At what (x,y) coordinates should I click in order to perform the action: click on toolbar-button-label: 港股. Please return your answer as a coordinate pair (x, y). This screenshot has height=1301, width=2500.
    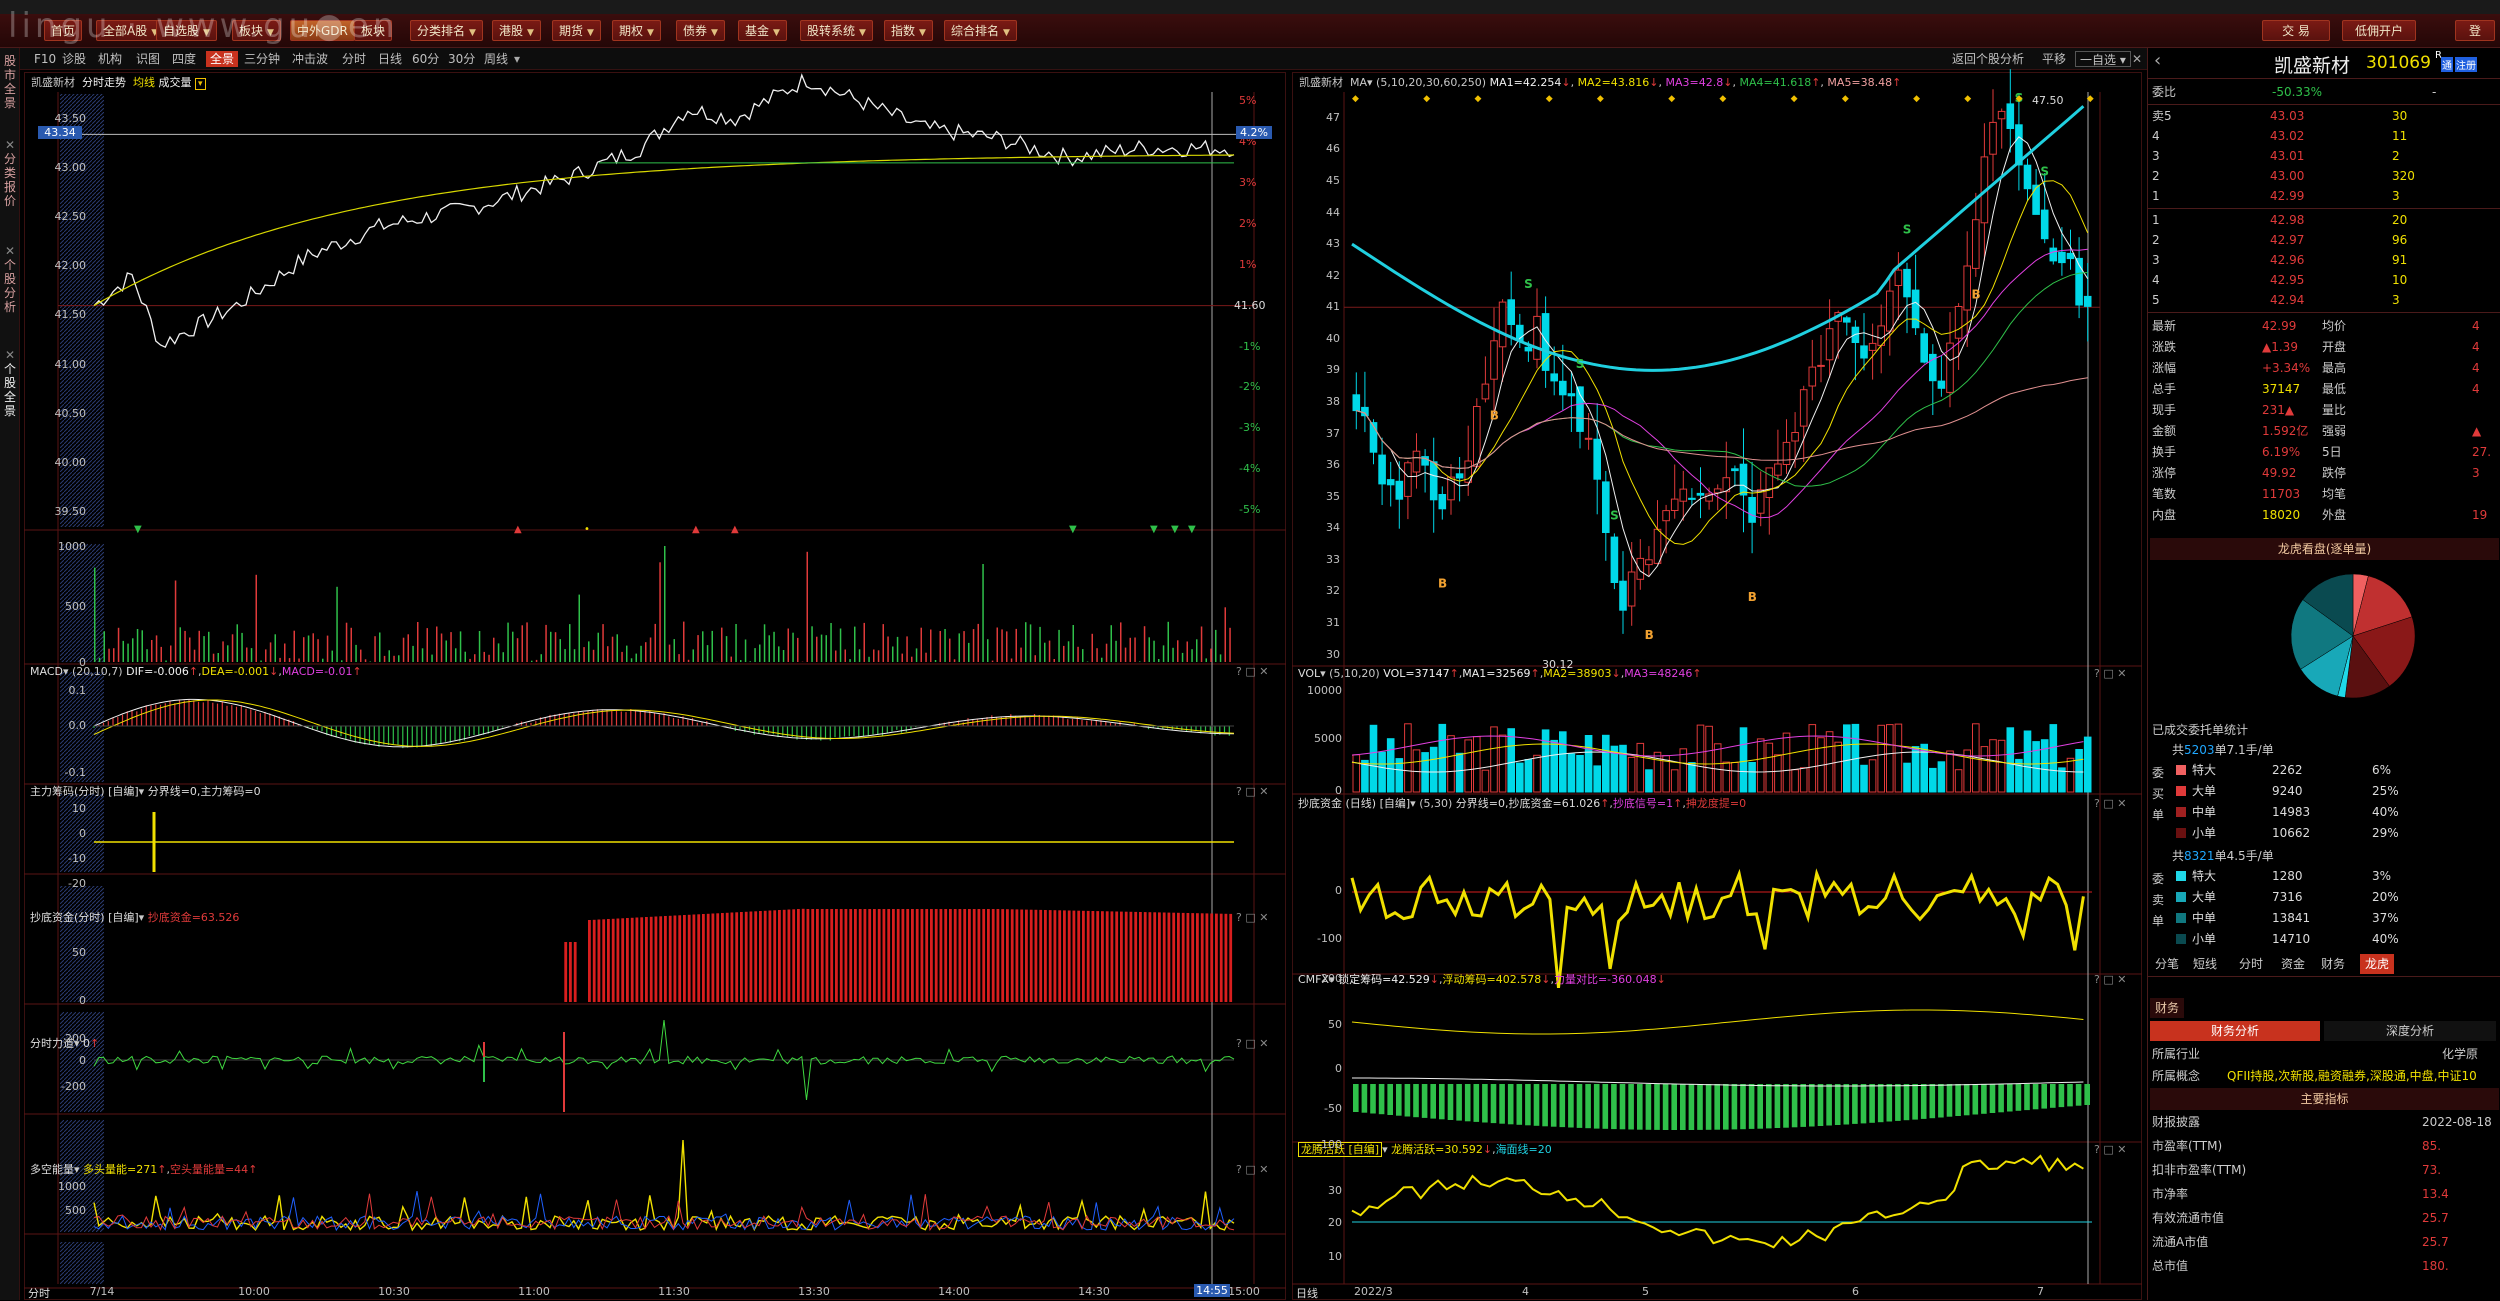
    Looking at the image, I should click on (511, 31).